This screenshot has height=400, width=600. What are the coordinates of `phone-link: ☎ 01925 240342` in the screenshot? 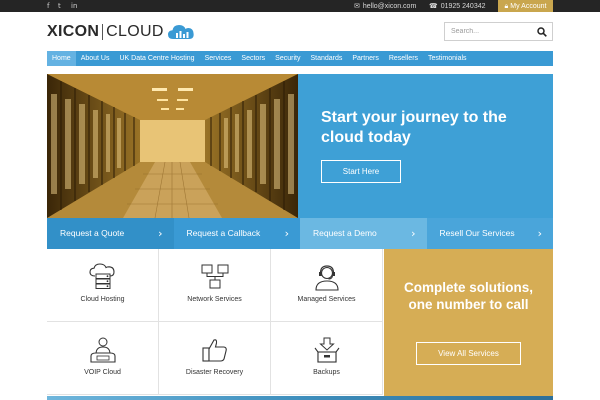 It's located at (457, 6).